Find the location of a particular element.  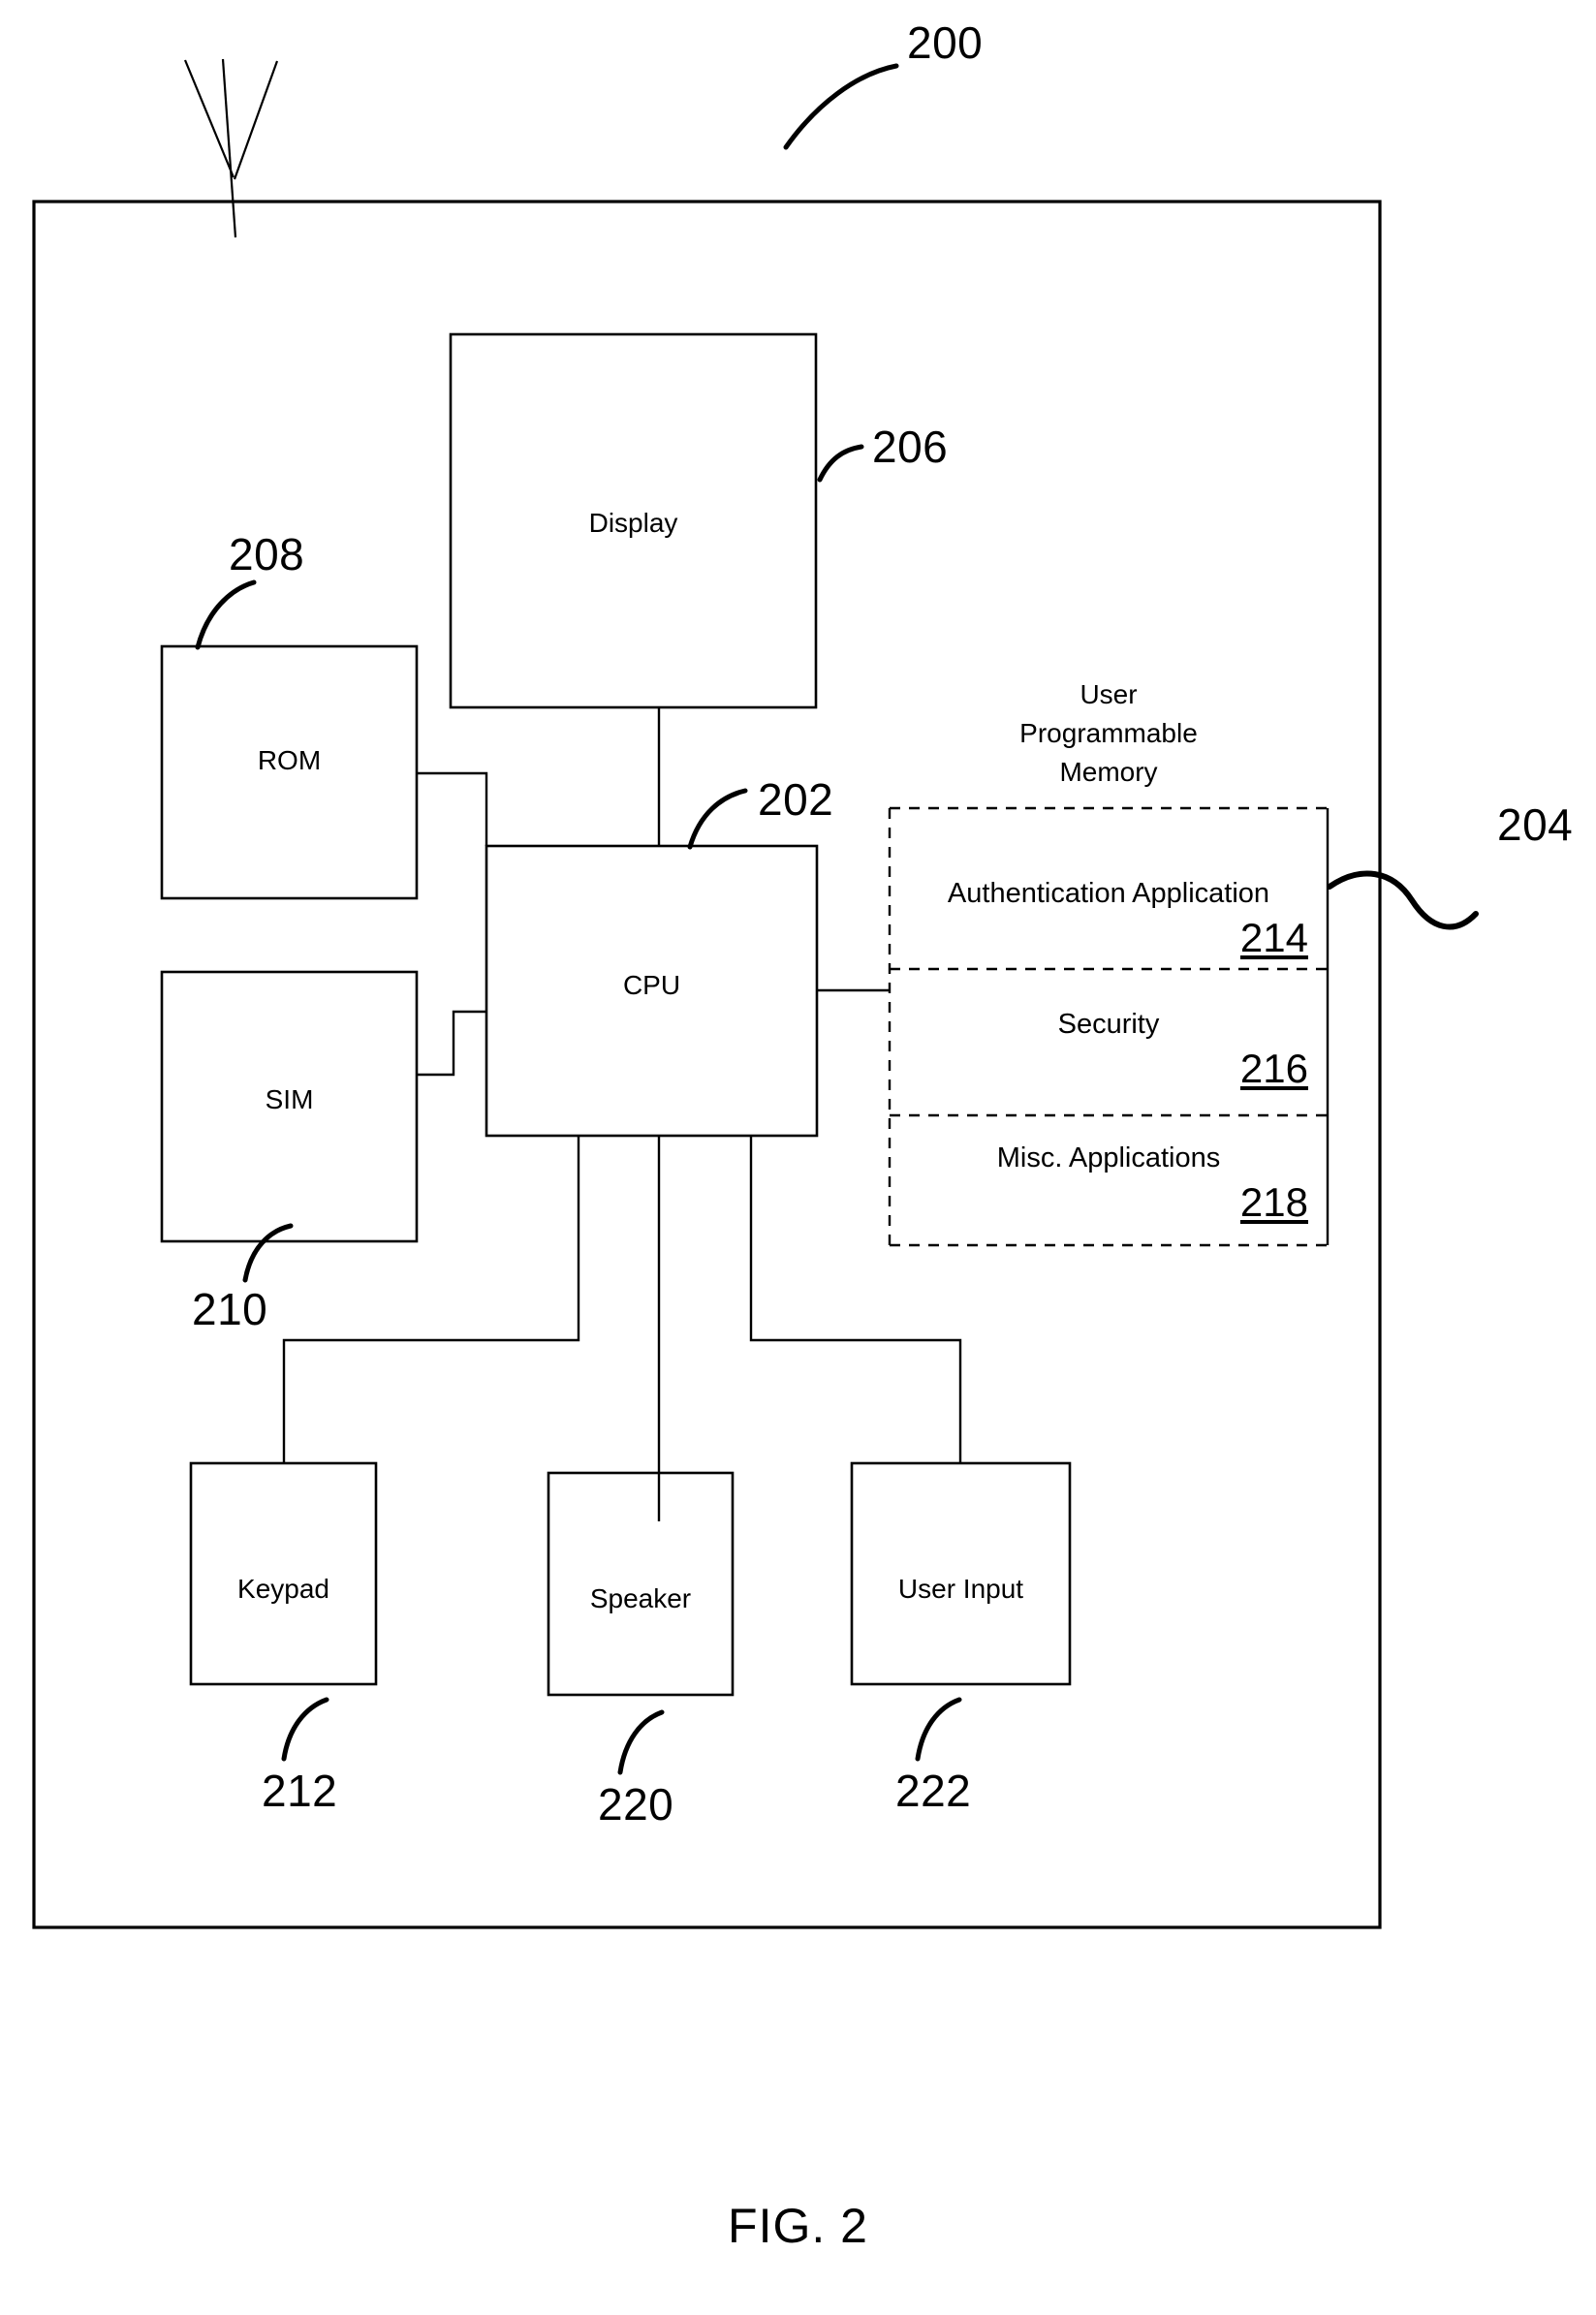

connector-sim-cpu is located at coordinates (451, 1043).